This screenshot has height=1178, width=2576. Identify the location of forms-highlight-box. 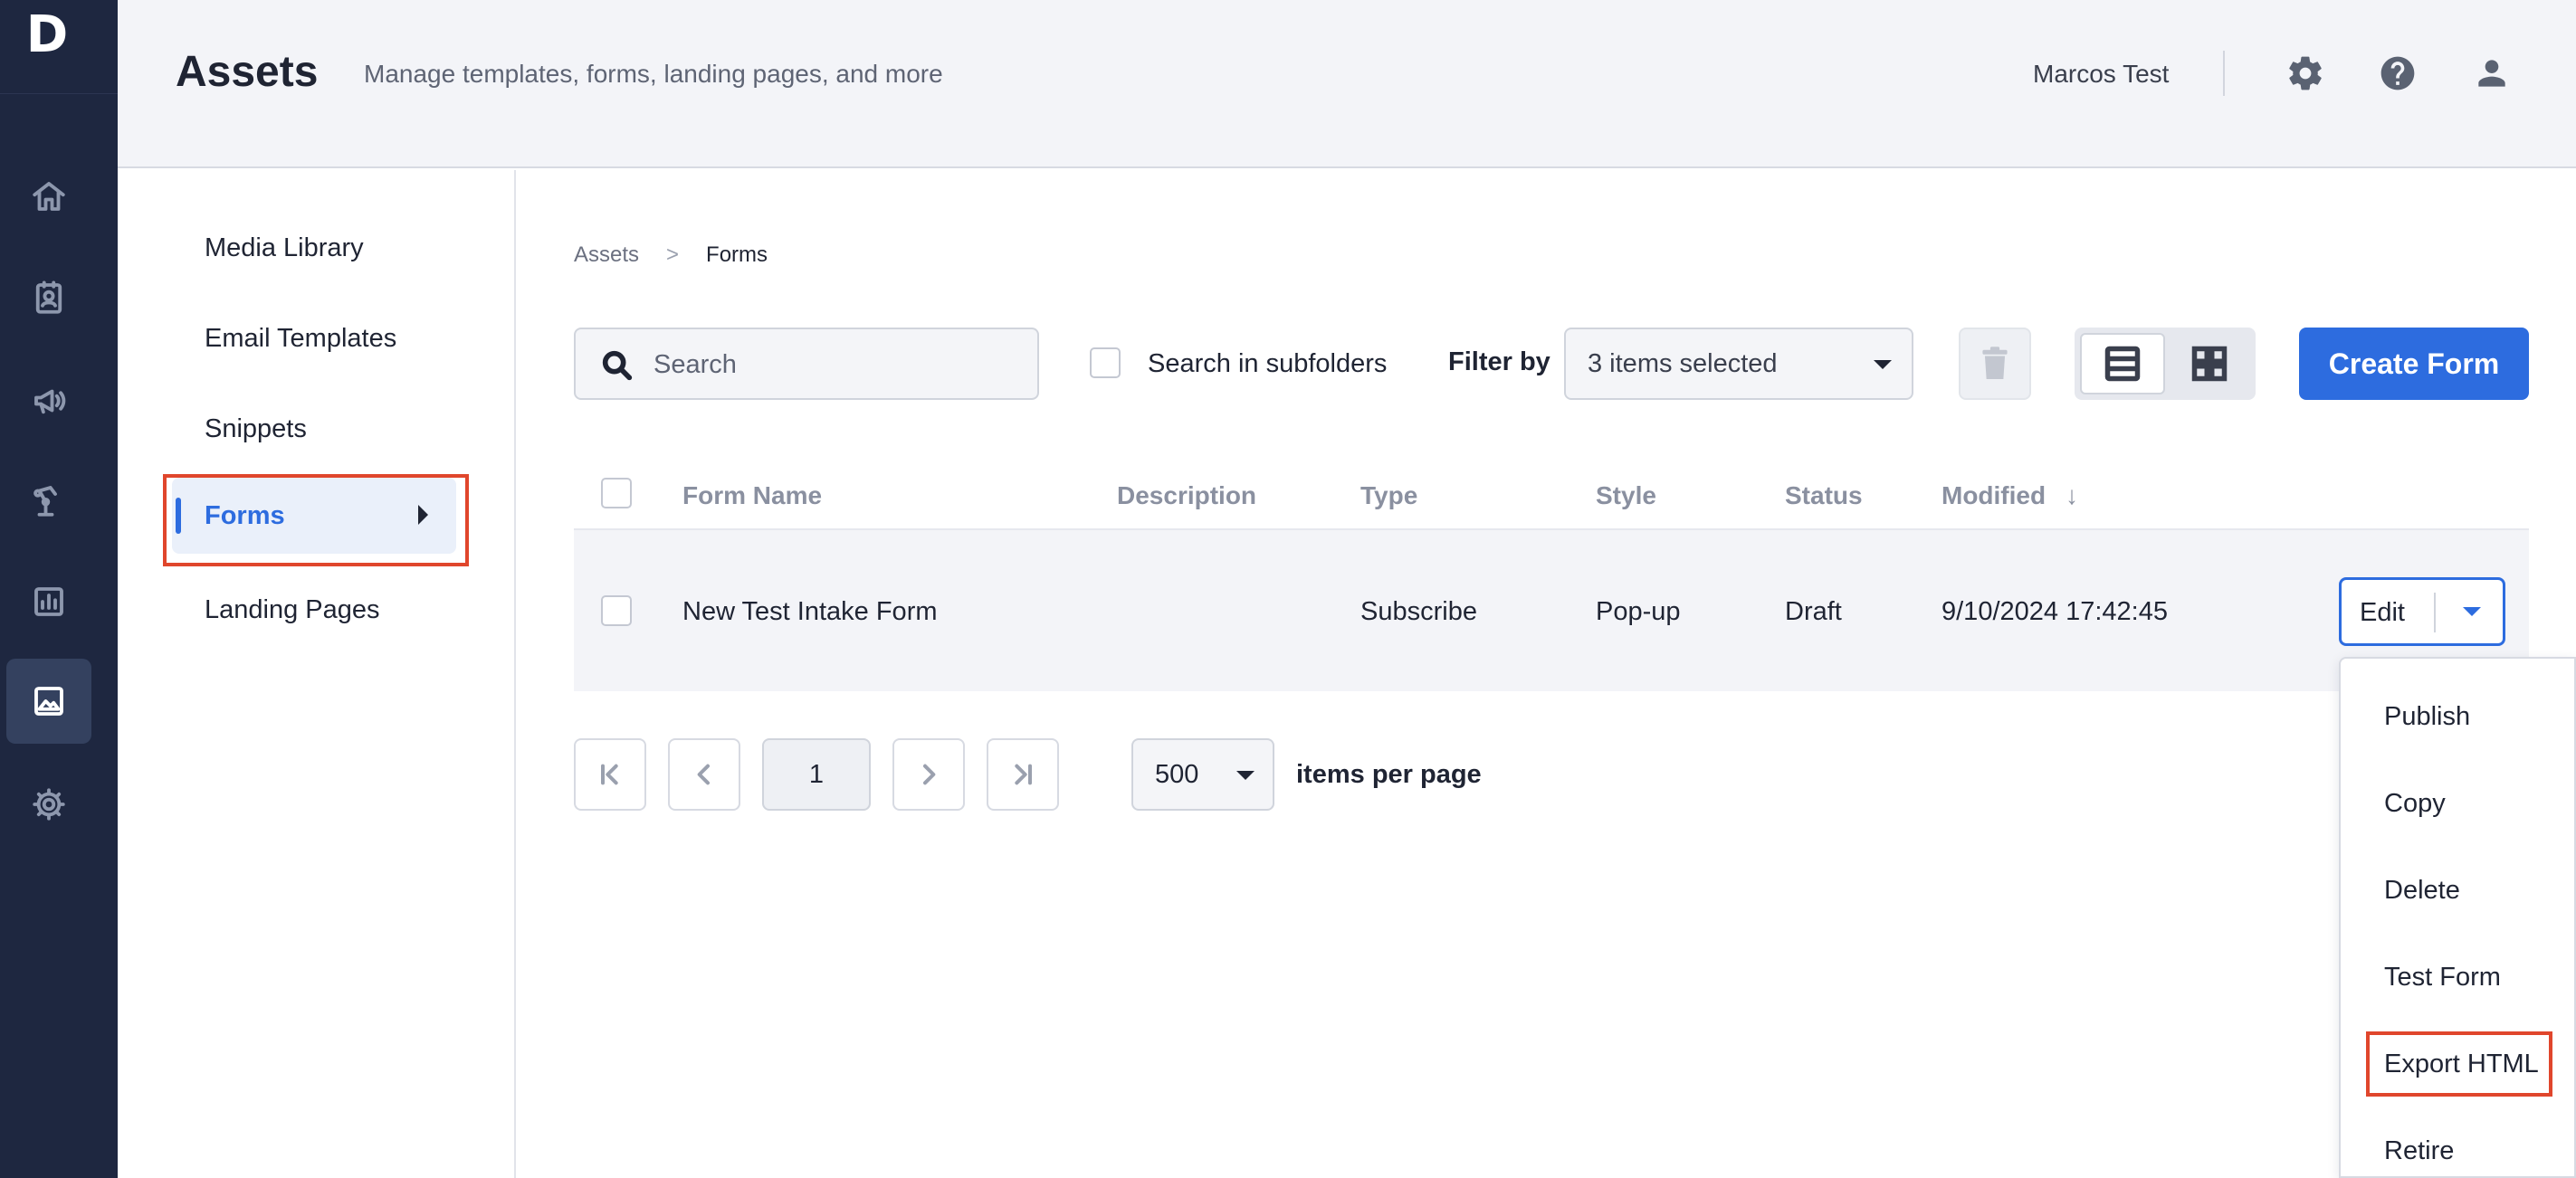
(316, 520).